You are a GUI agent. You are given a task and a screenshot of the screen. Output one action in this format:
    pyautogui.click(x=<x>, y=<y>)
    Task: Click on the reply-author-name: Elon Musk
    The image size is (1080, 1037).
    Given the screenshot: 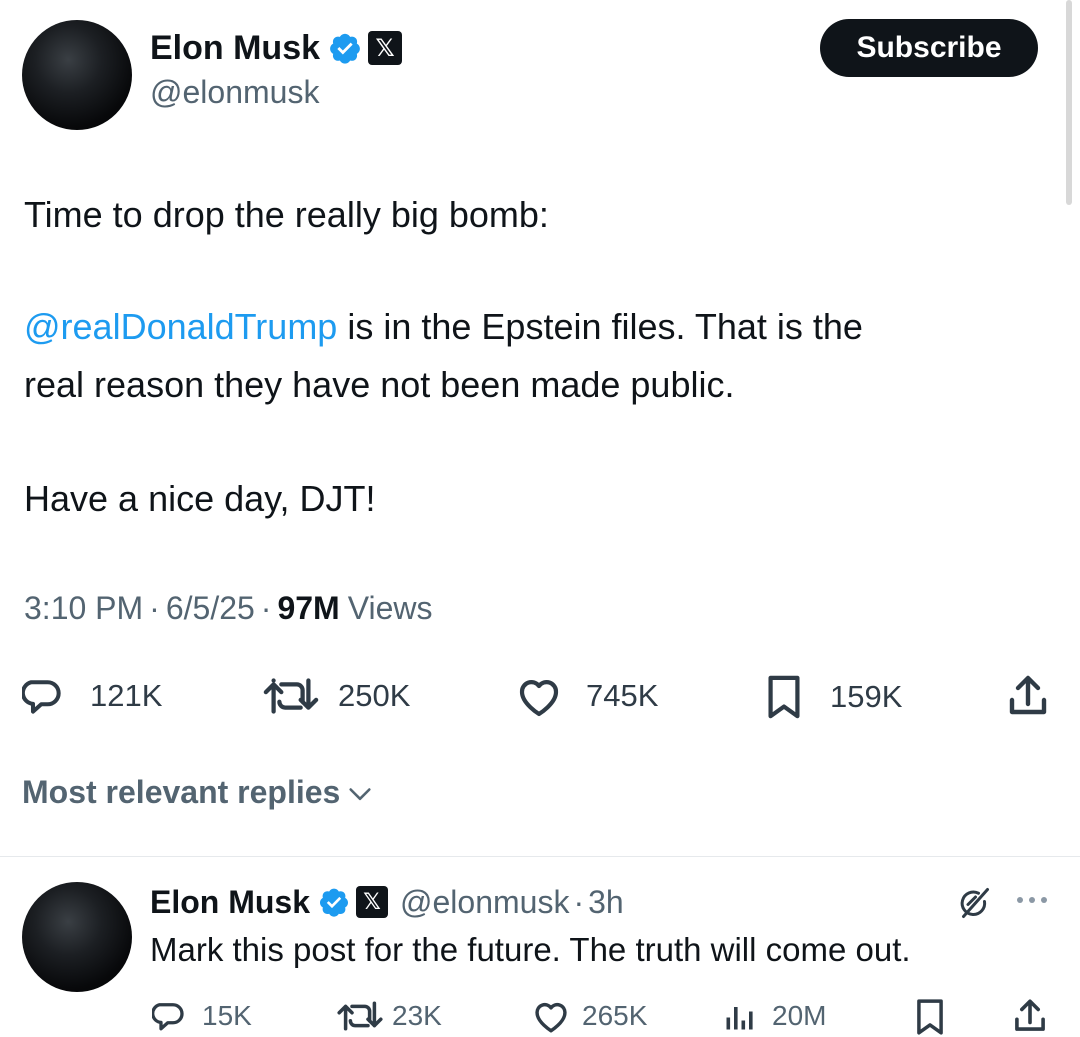 What is the action you would take?
    pyautogui.click(x=230, y=902)
    